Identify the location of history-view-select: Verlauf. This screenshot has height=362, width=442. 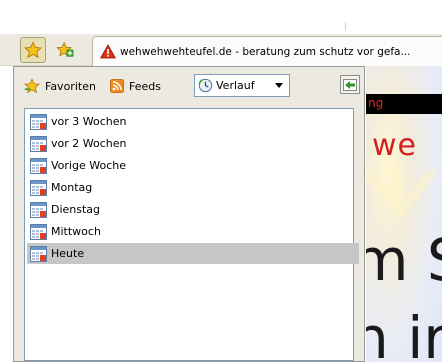
(242, 85).